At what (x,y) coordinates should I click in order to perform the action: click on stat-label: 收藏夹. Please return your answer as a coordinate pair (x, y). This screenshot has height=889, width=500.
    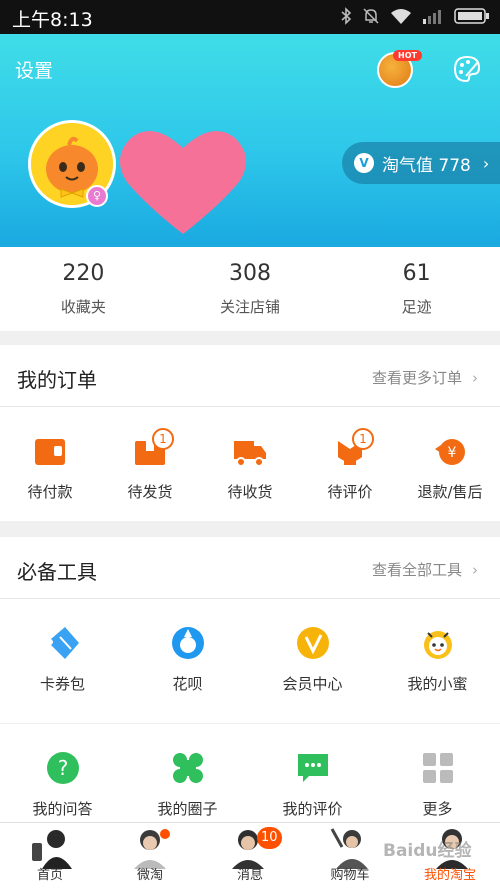
    Looking at the image, I should click on (83, 307).